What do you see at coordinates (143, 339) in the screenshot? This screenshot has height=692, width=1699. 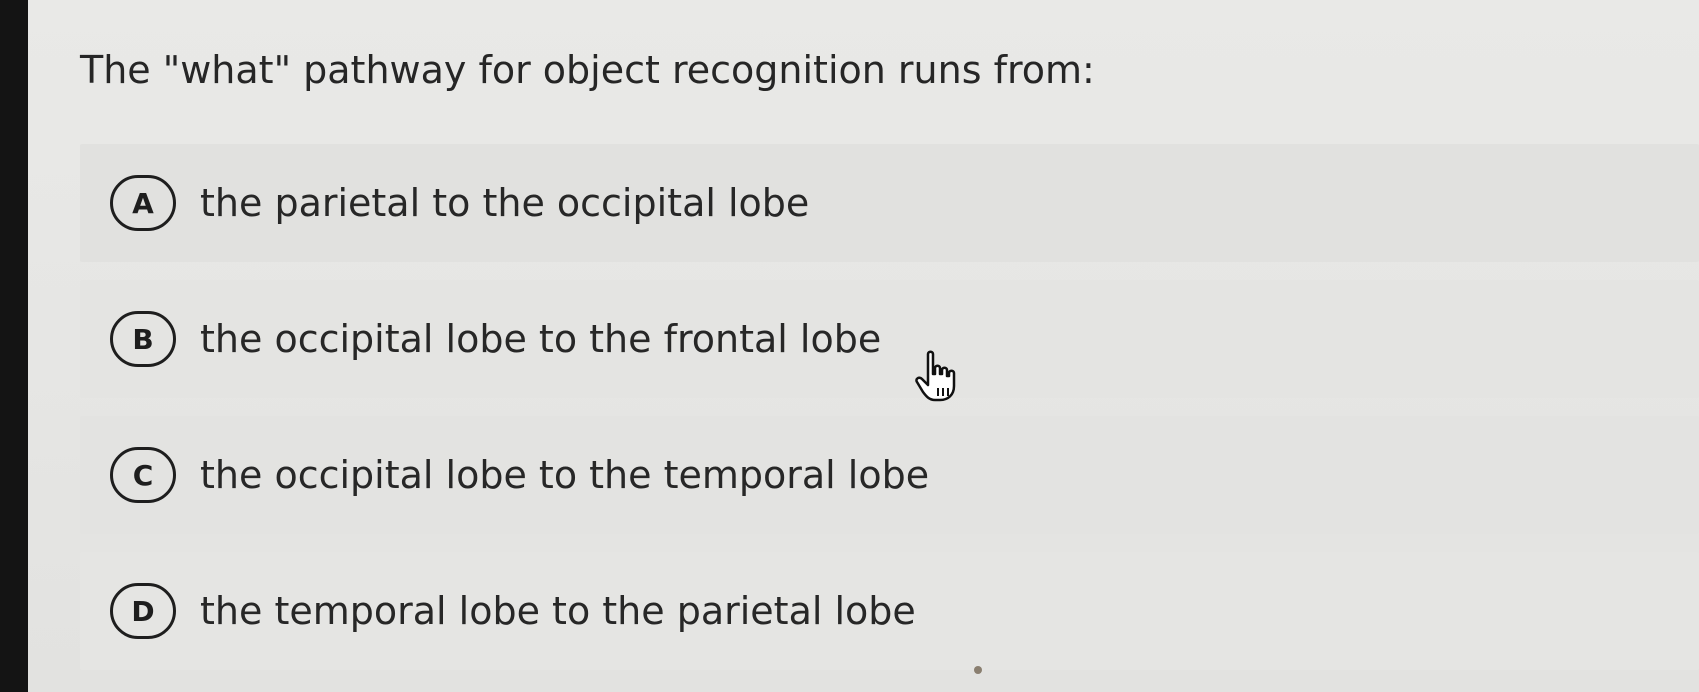 I see `option-b-badge: B` at bounding box center [143, 339].